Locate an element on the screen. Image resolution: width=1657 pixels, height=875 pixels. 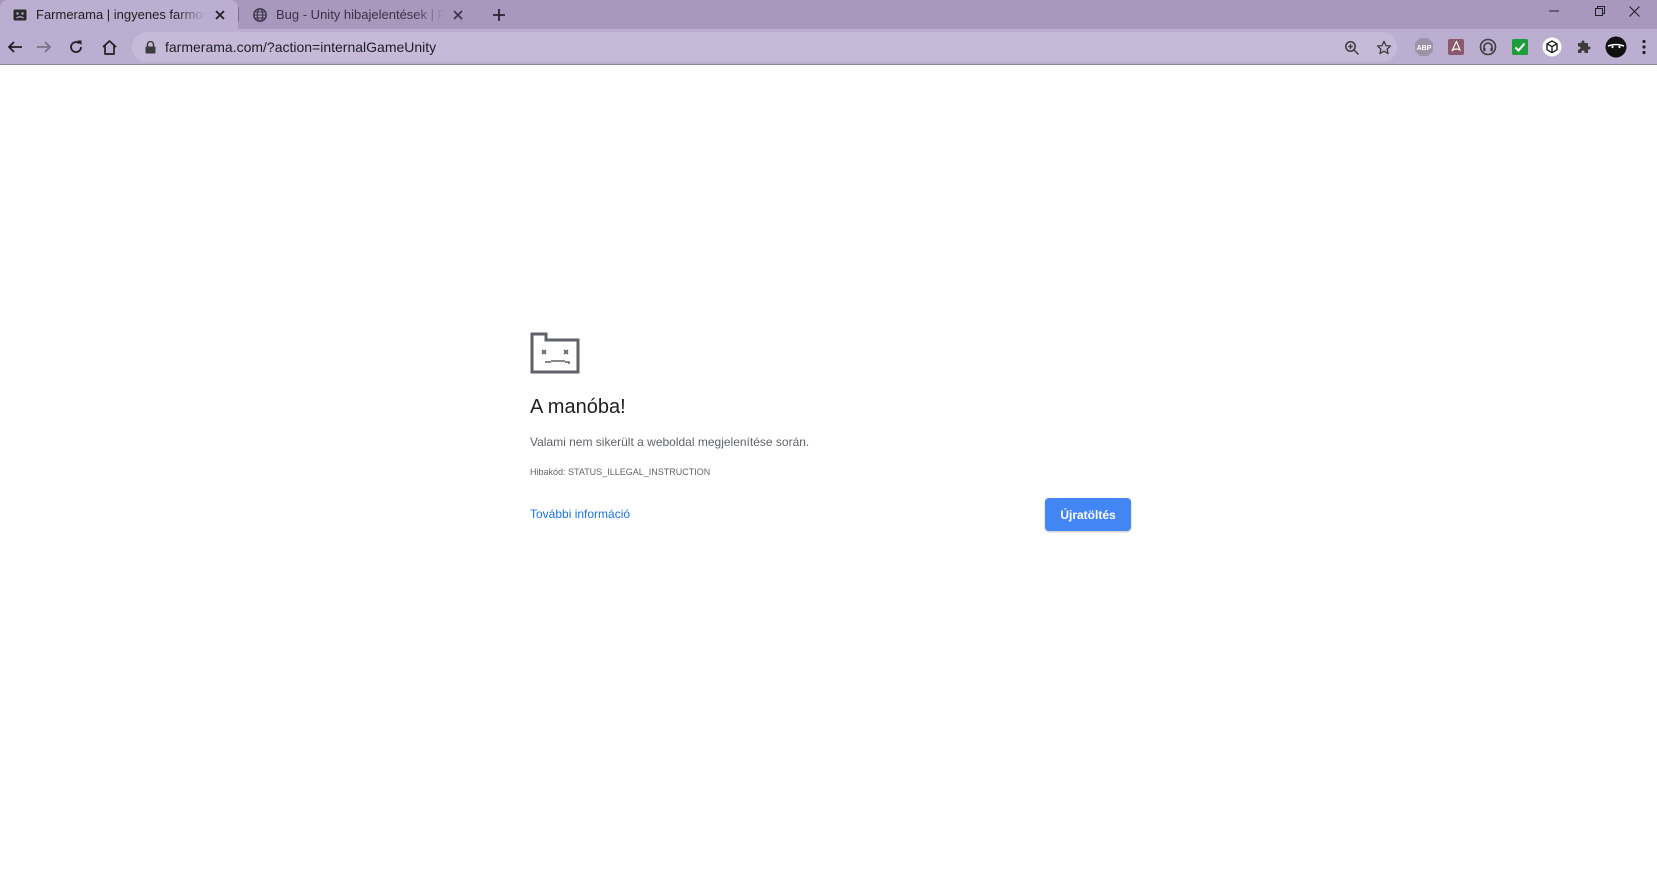
home-button is located at coordinates (109, 47).